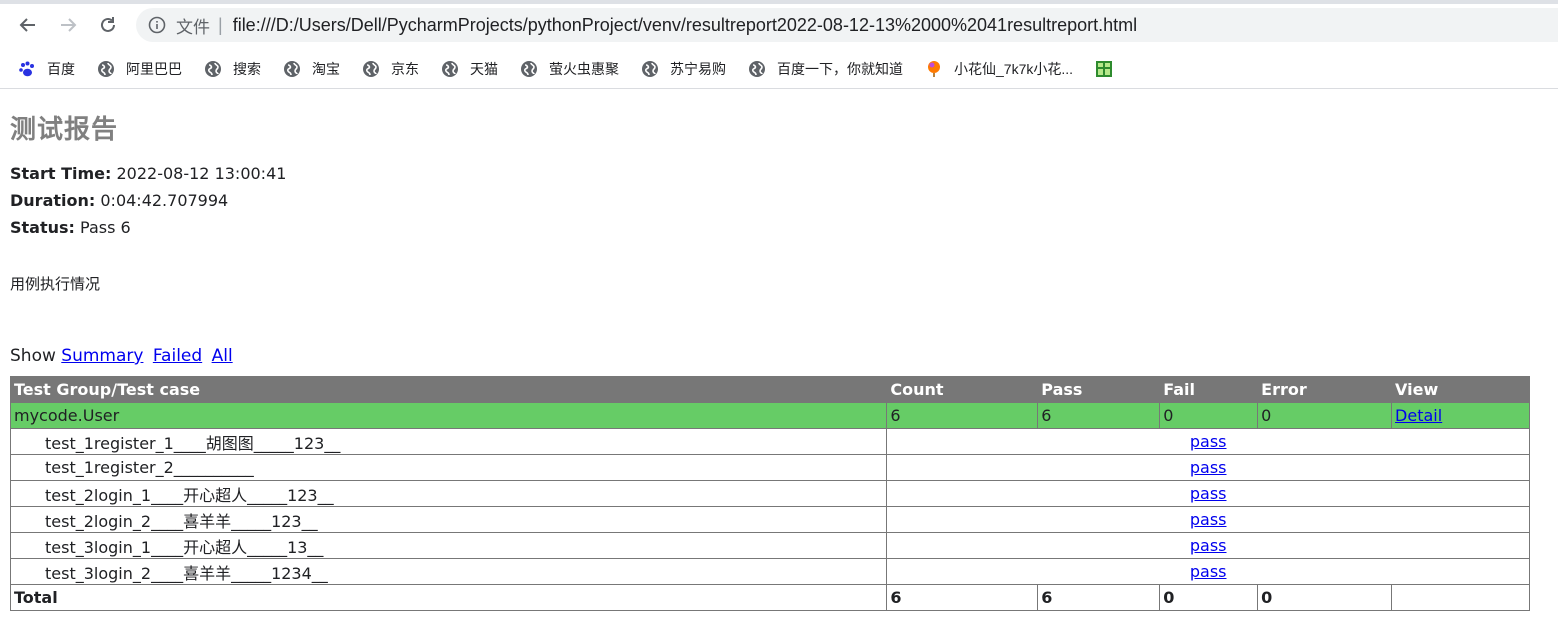  I want to click on total-fail: 0, so click(1209, 597).